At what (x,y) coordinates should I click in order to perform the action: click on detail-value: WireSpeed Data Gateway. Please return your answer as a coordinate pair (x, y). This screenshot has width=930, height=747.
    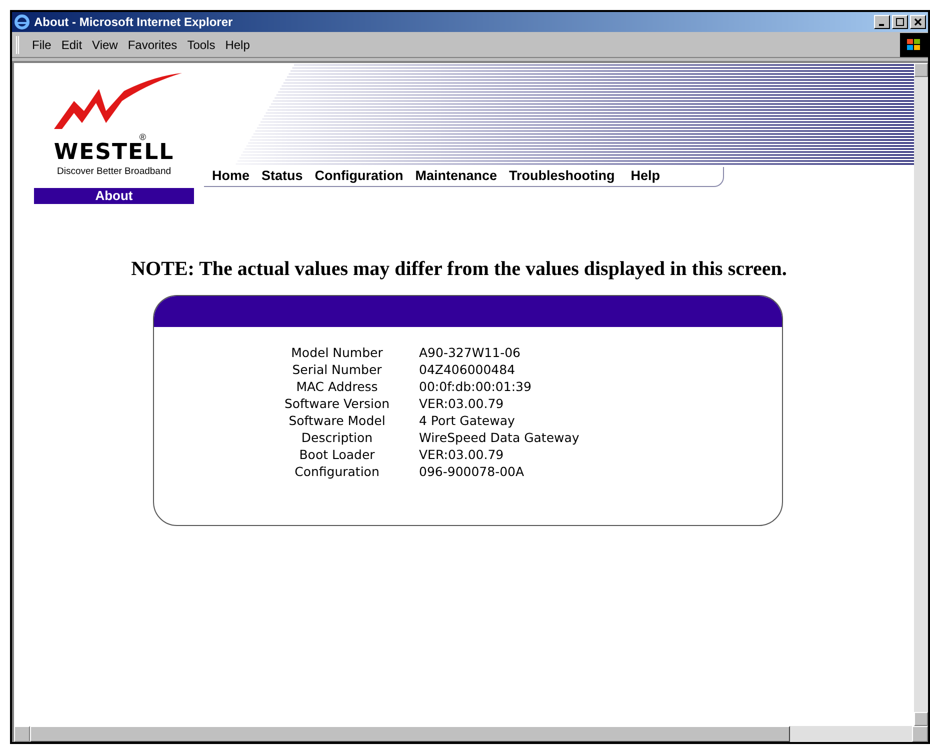
    Looking at the image, I should click on (499, 437).